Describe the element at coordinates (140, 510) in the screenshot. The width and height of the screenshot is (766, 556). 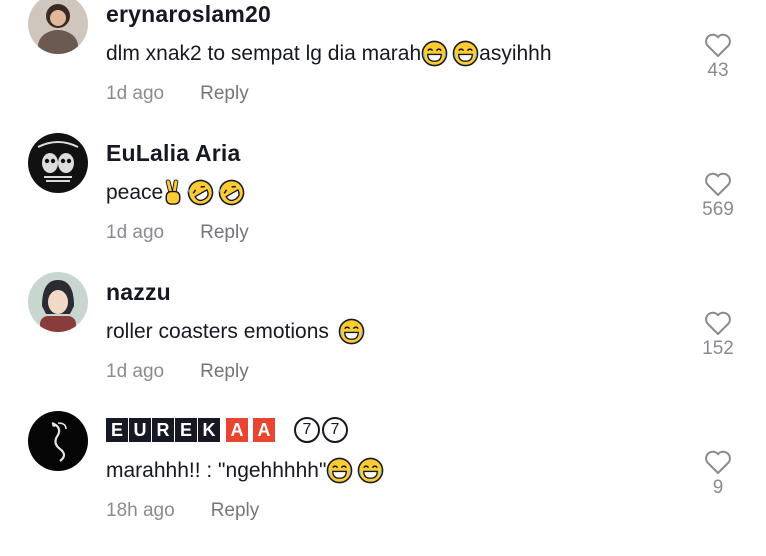
I see `comment-time: 18h ago` at that location.